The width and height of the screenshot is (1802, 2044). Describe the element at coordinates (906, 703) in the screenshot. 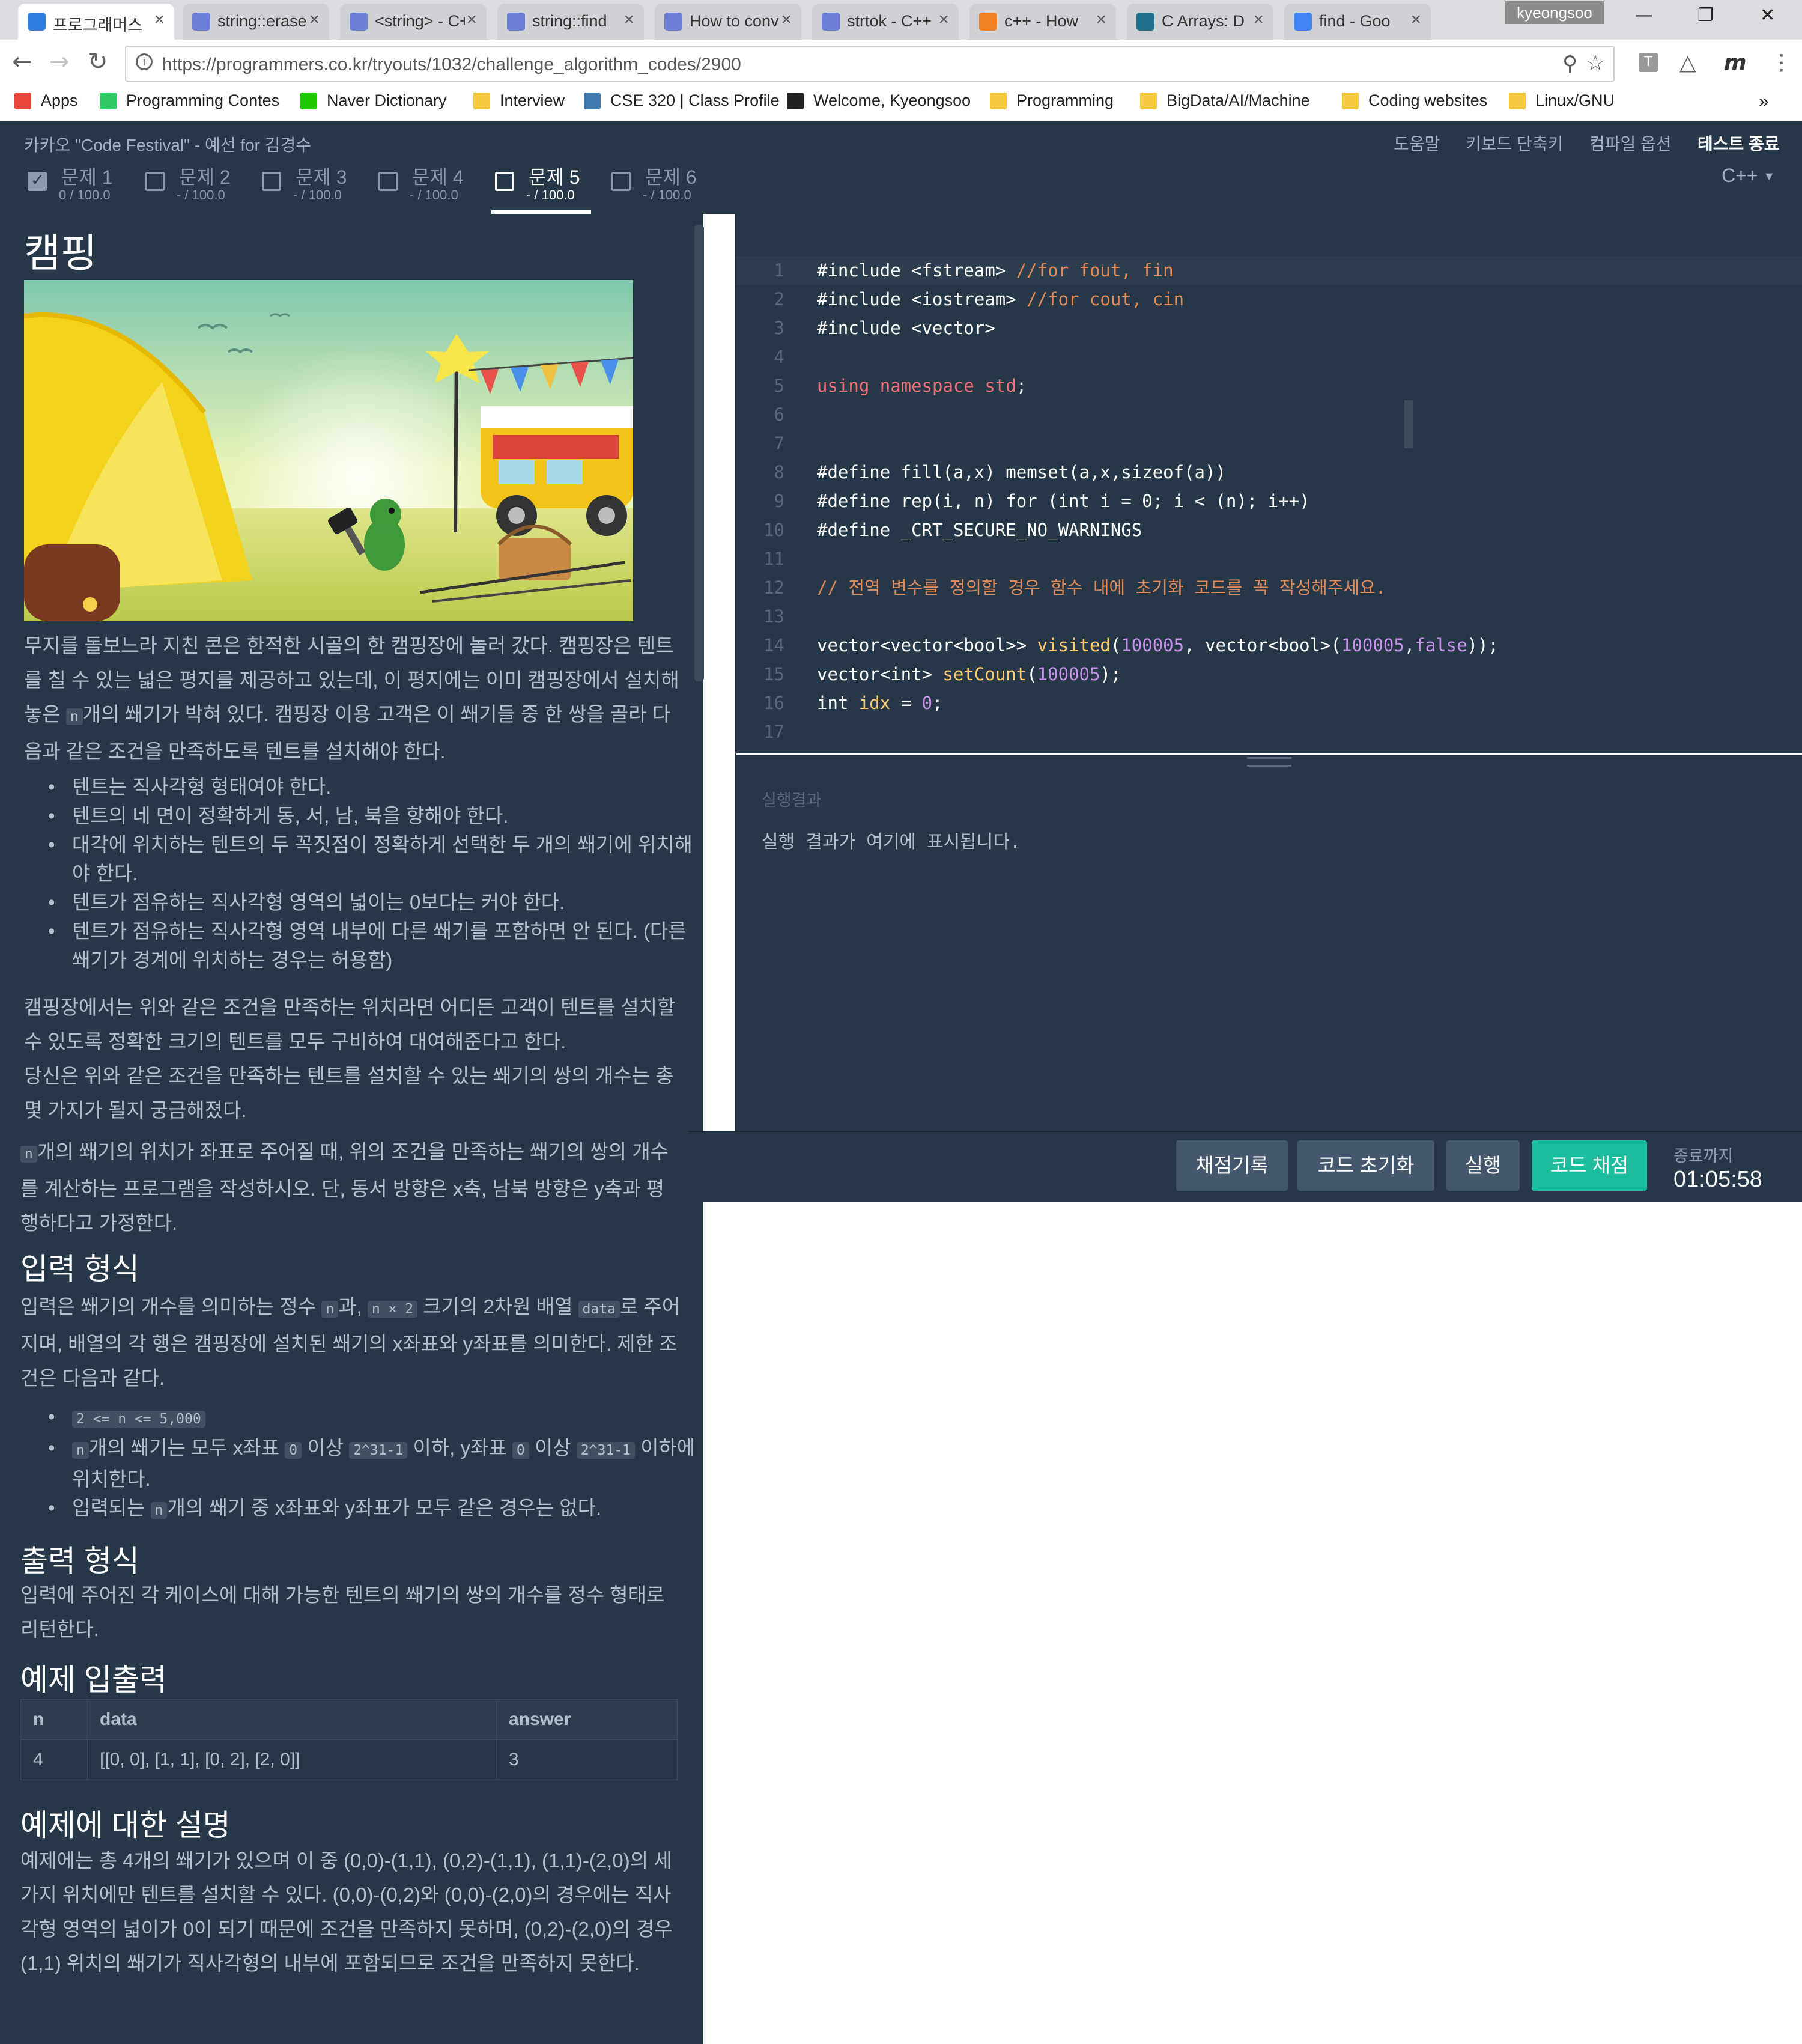

I see `code-token: =` at that location.